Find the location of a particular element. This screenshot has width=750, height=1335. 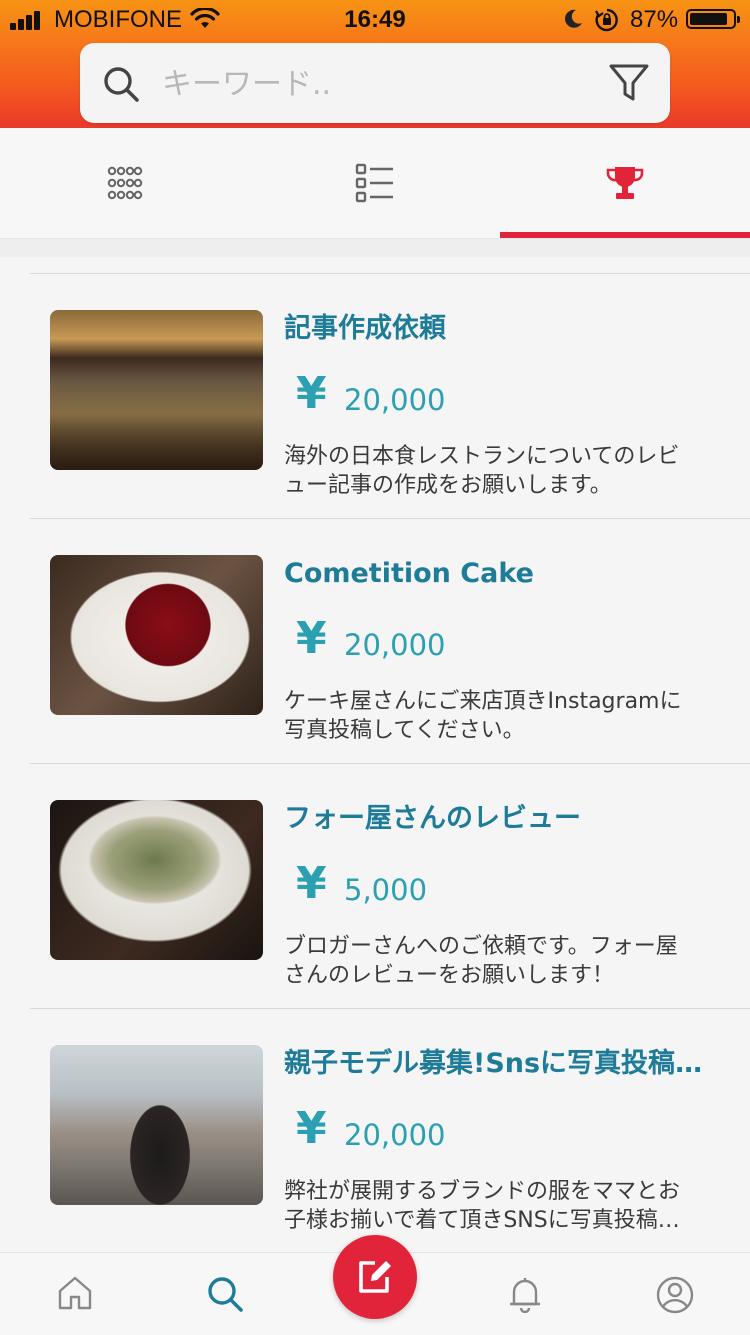

job-photo-cake is located at coordinates (156, 635).